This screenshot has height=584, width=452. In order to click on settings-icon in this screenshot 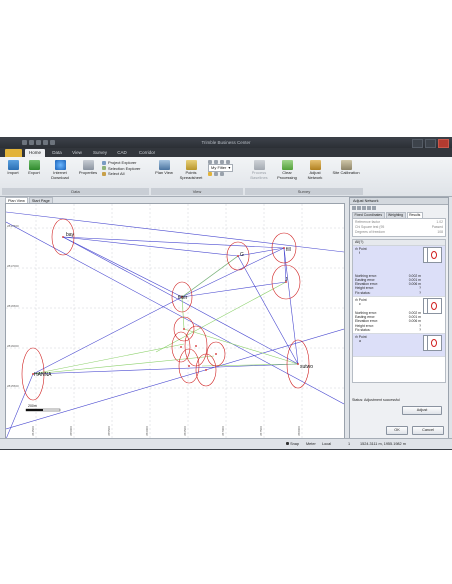, I will do `click(222, 173)`.